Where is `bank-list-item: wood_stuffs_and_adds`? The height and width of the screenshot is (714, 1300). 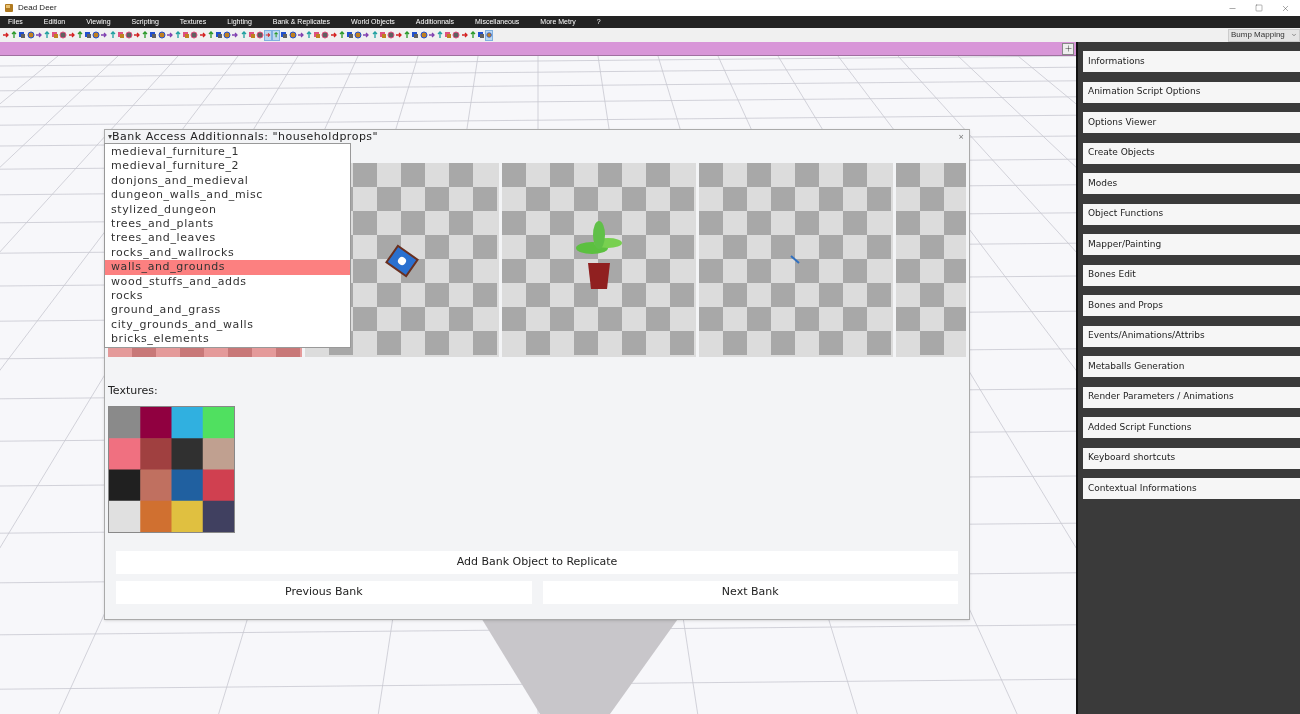 bank-list-item: wood_stuffs_and_adds is located at coordinates (227, 281).